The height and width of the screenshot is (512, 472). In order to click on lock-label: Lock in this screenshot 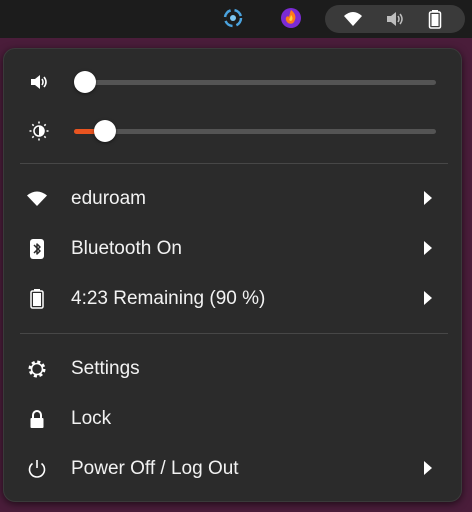, I will do `click(91, 418)`.